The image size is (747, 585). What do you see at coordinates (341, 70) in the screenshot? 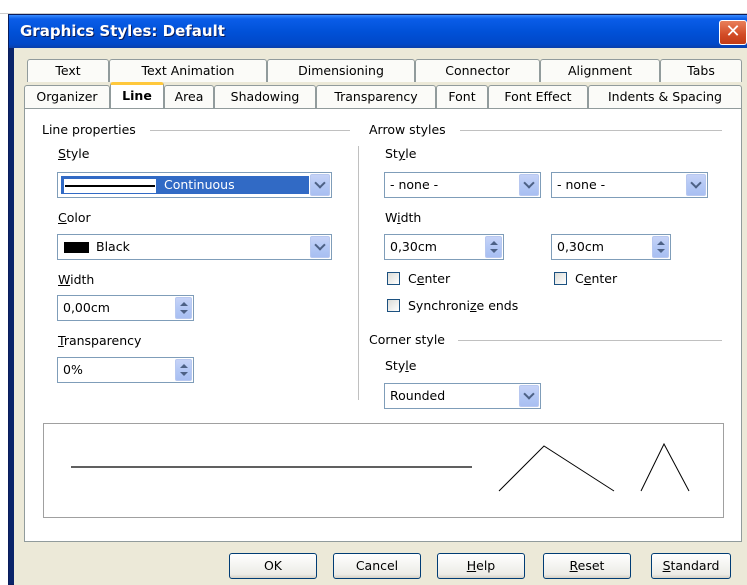
I see `tab-dimensioning: Dimensioning` at bounding box center [341, 70].